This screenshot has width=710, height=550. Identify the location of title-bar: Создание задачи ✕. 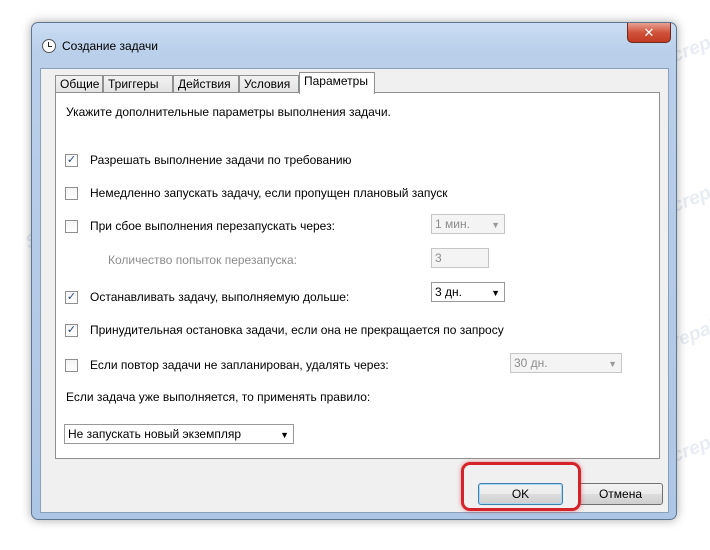
(354, 38).